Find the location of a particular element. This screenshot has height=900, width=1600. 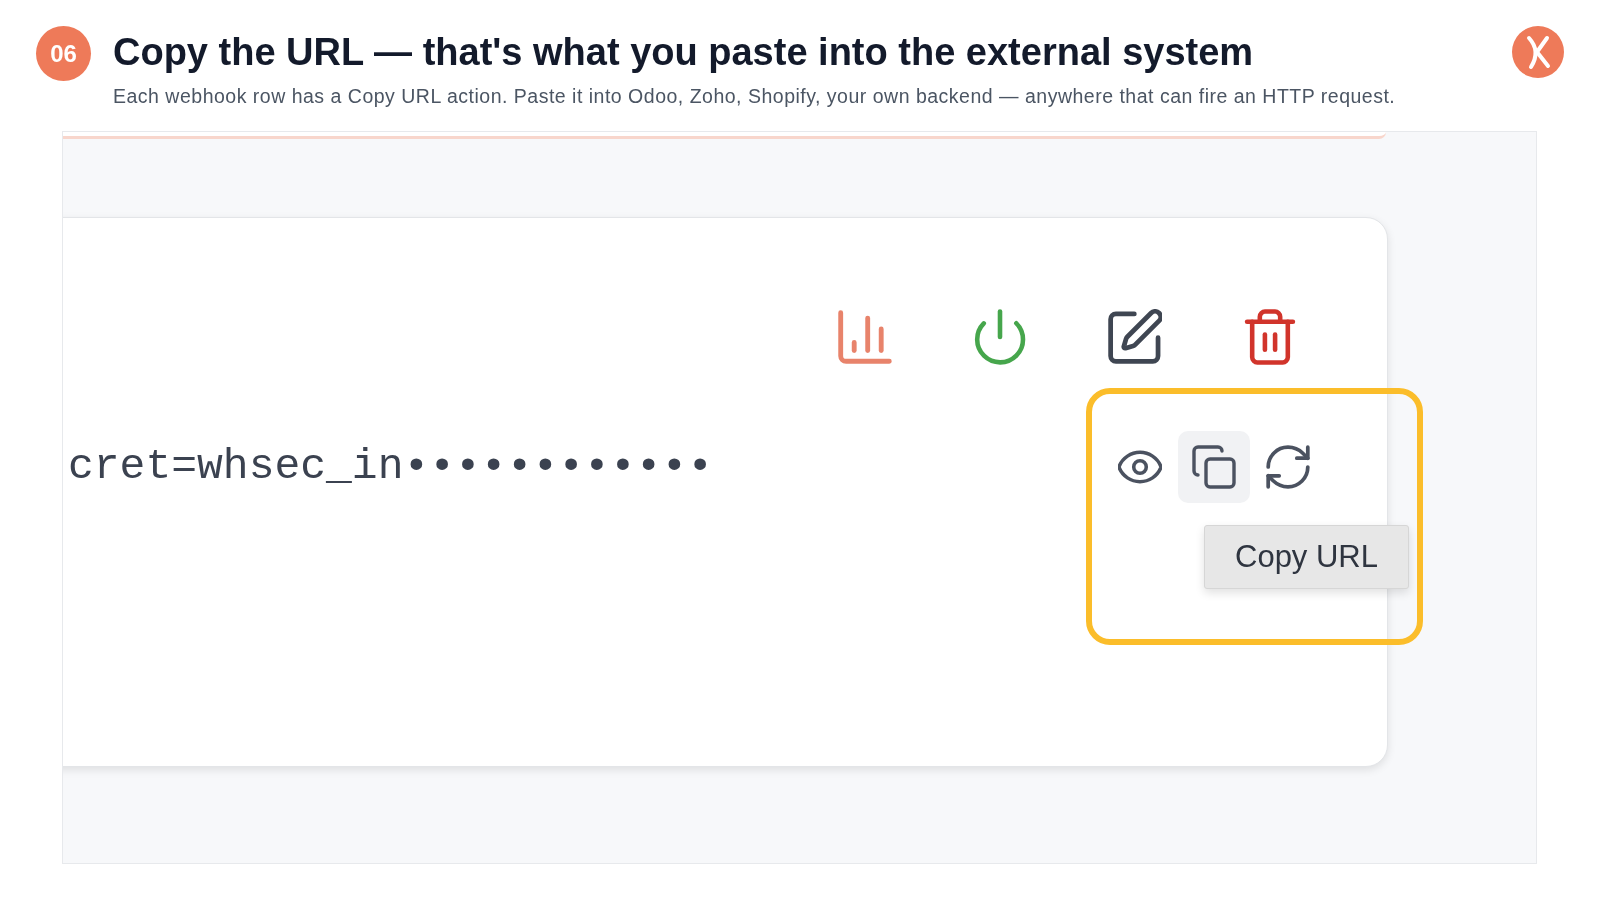

refresh-icon is located at coordinates (1288, 467).